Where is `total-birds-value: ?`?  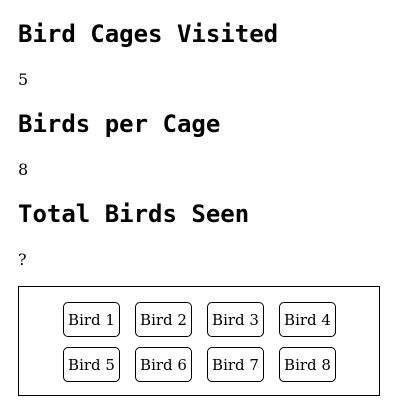
total-birds-value: ? is located at coordinates (22, 259).